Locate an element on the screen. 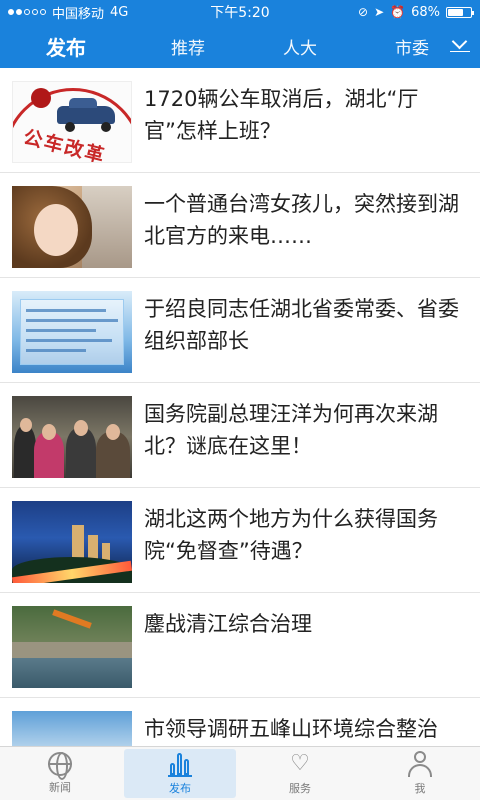 Image resolution: width=480 pixels, height=800 pixels. tab-news: 新闻 is located at coordinates (60, 773).